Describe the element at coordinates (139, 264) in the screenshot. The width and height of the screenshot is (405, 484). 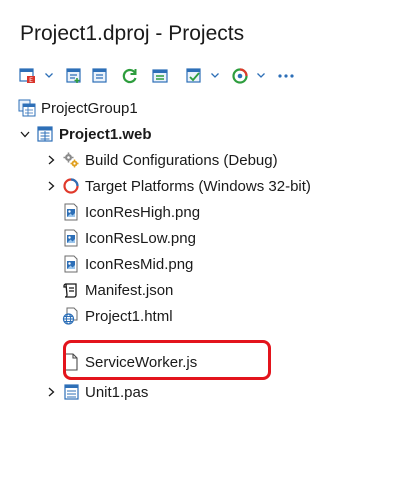
I see `tree-node-label: IconResMid.png` at that location.